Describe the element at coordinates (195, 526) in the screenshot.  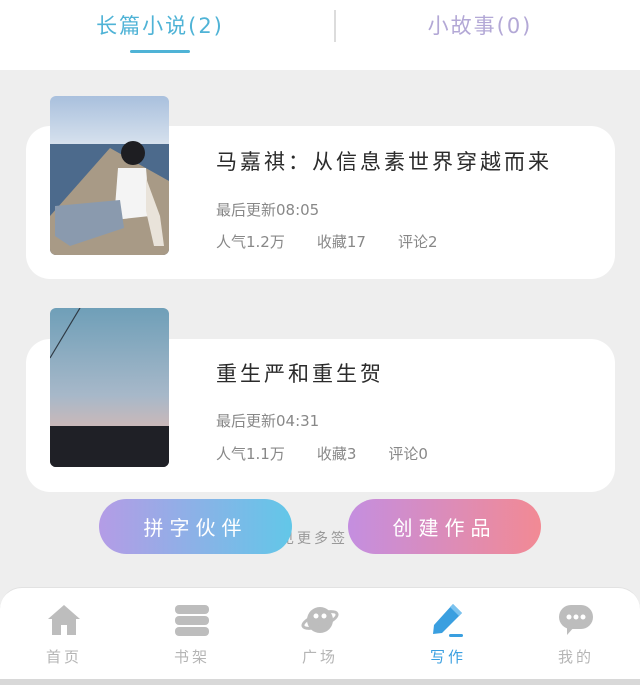
I see `partner-button: 拼字伙伴` at that location.